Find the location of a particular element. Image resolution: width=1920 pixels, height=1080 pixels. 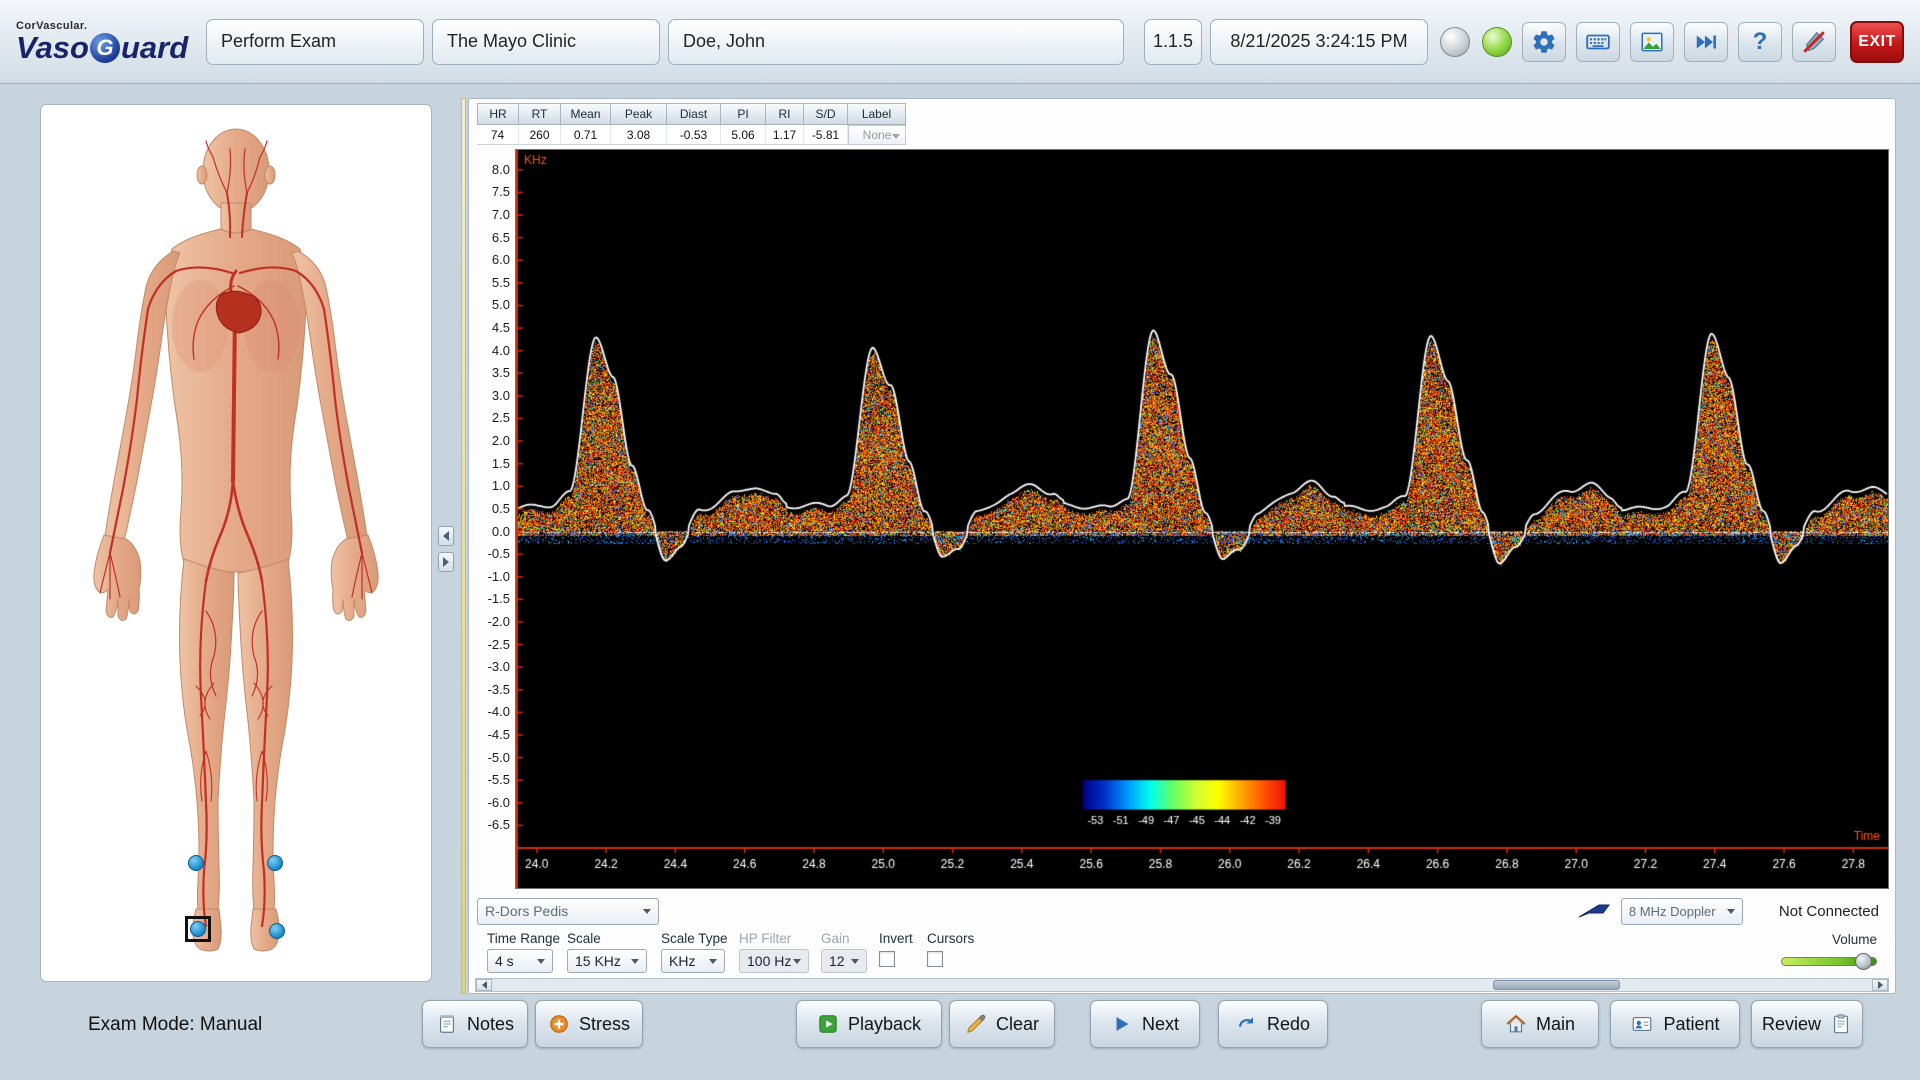

scale-type-control: Scale Type KHz is located at coordinates (694, 952).